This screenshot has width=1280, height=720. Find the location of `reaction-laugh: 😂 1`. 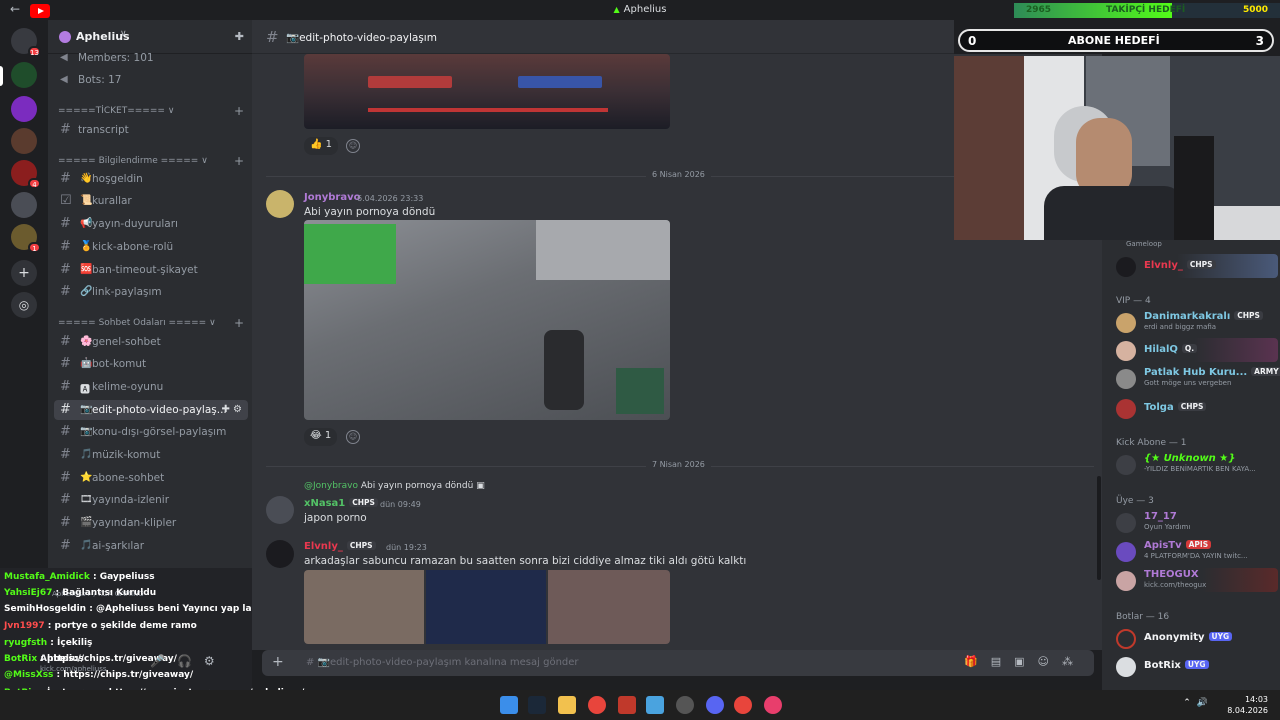

reaction-laugh: 😂 1 is located at coordinates (321, 437).